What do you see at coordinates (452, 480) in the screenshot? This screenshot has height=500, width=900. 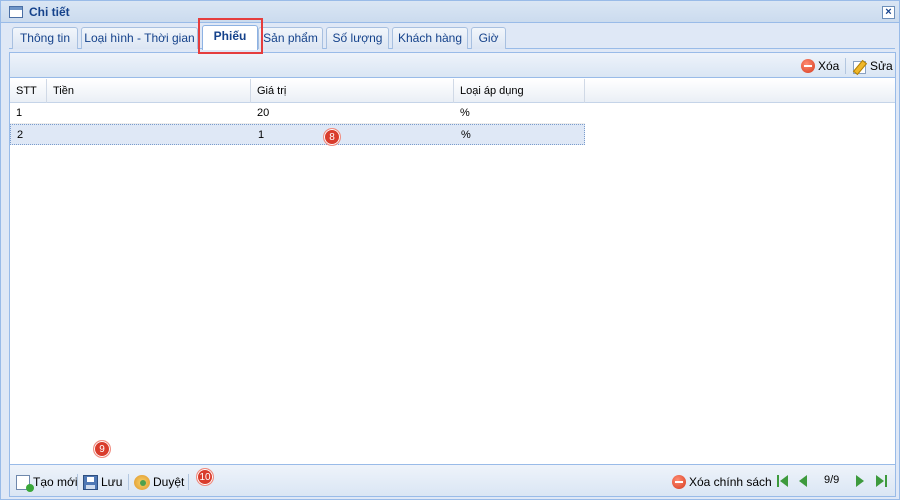 I see `bottom-toolbar: Tạo mới Lưu Duyệt Xóa chính sách 9/9` at bounding box center [452, 480].